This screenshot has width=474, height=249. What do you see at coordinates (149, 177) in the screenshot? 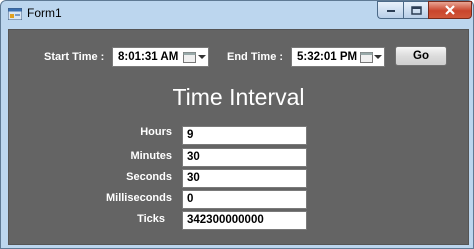
I see `seconds-label: Seconds` at bounding box center [149, 177].